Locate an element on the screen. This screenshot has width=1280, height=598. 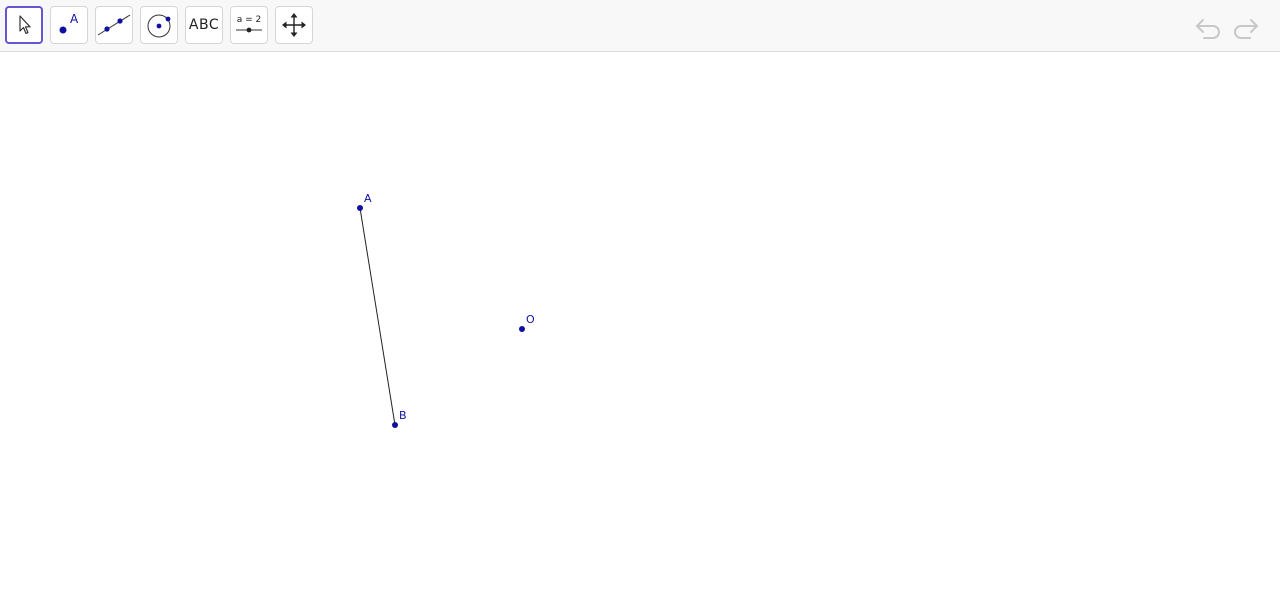
point-tool-button: A is located at coordinates (69, 25).